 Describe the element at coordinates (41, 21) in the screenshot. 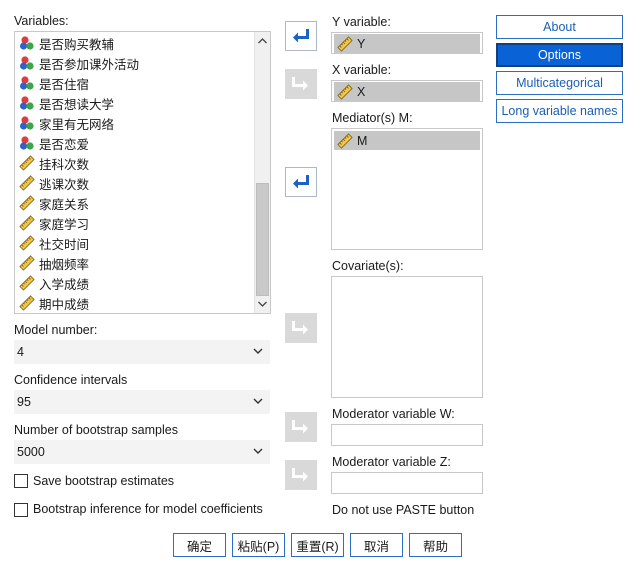

I see `variables-label: Variables:` at that location.